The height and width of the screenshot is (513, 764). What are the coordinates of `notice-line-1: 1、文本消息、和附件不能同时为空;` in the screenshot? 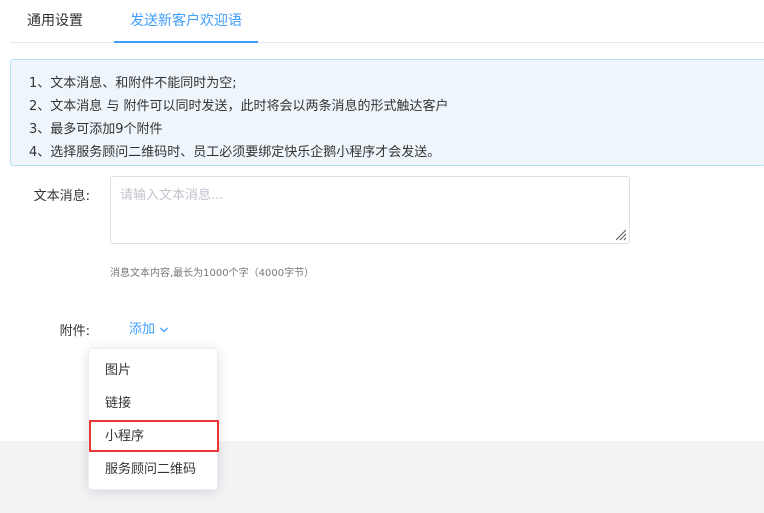 It's located at (133, 83).